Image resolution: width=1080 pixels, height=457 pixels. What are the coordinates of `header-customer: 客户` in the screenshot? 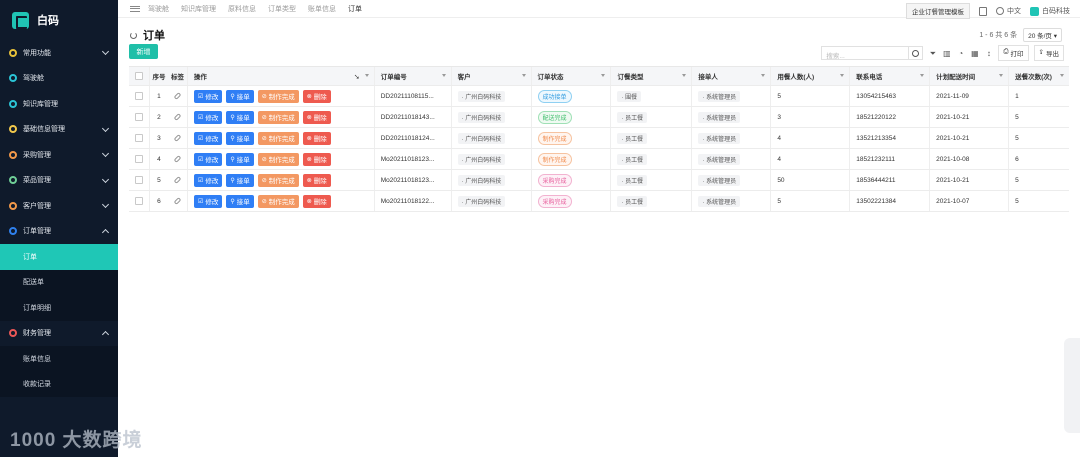 It's located at (492, 76).